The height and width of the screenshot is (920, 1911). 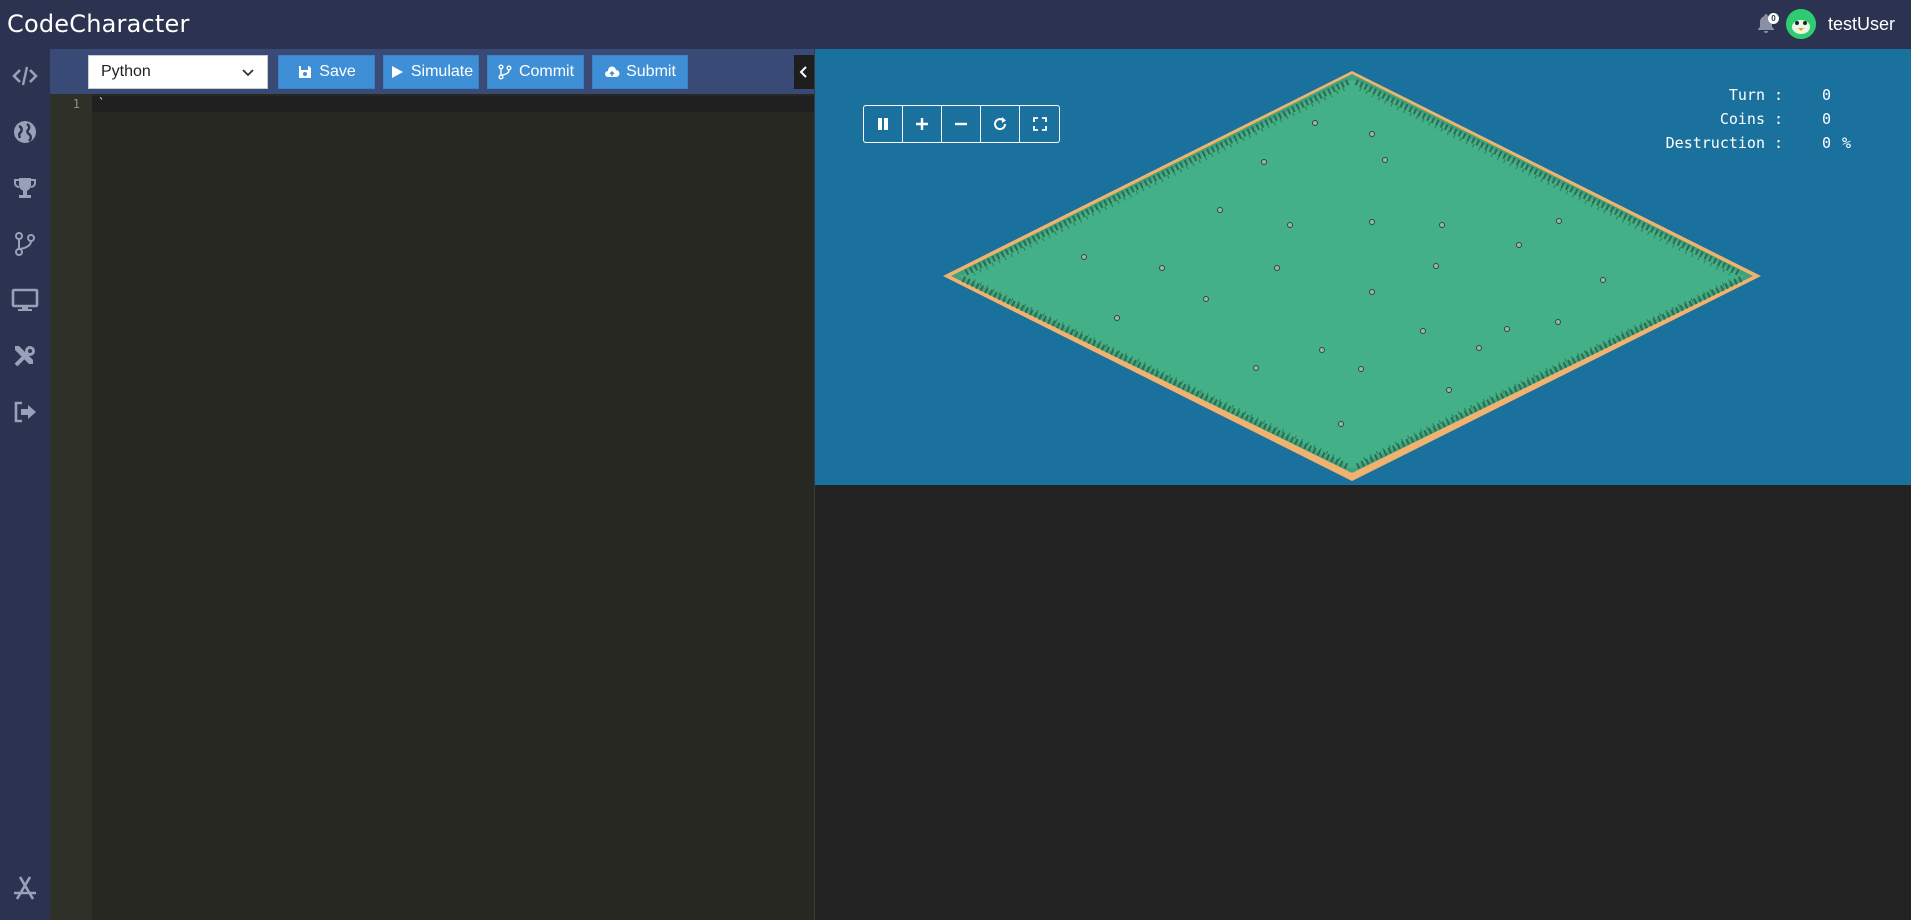 What do you see at coordinates (25, 484) in the screenshot?
I see `sidebar` at bounding box center [25, 484].